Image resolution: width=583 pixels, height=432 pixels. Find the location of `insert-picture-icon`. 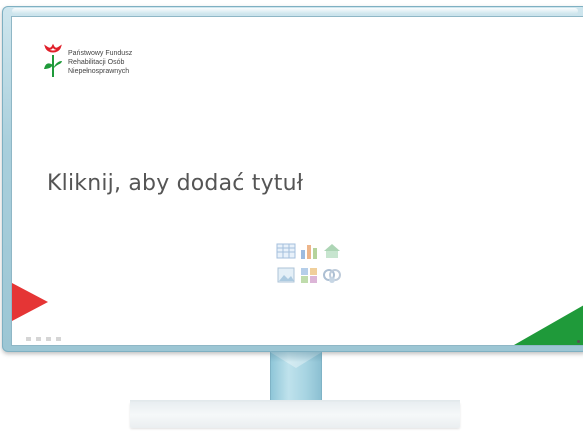

insert-picture-icon is located at coordinates (286, 275).